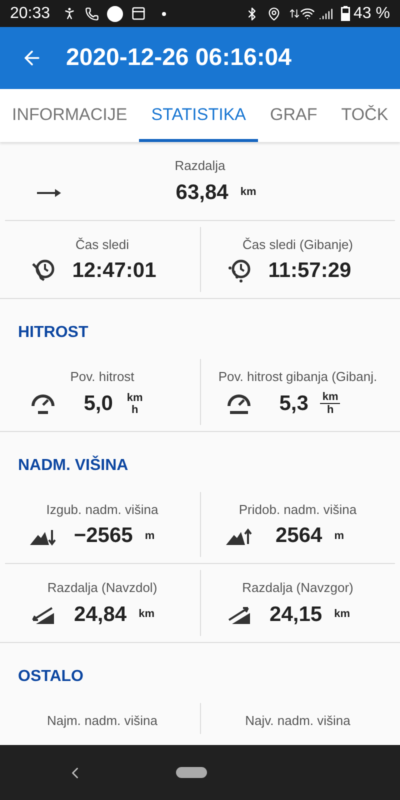 The width and height of the screenshot is (400, 800). I want to click on section-title: NADM. VIŠINA, so click(73, 465).